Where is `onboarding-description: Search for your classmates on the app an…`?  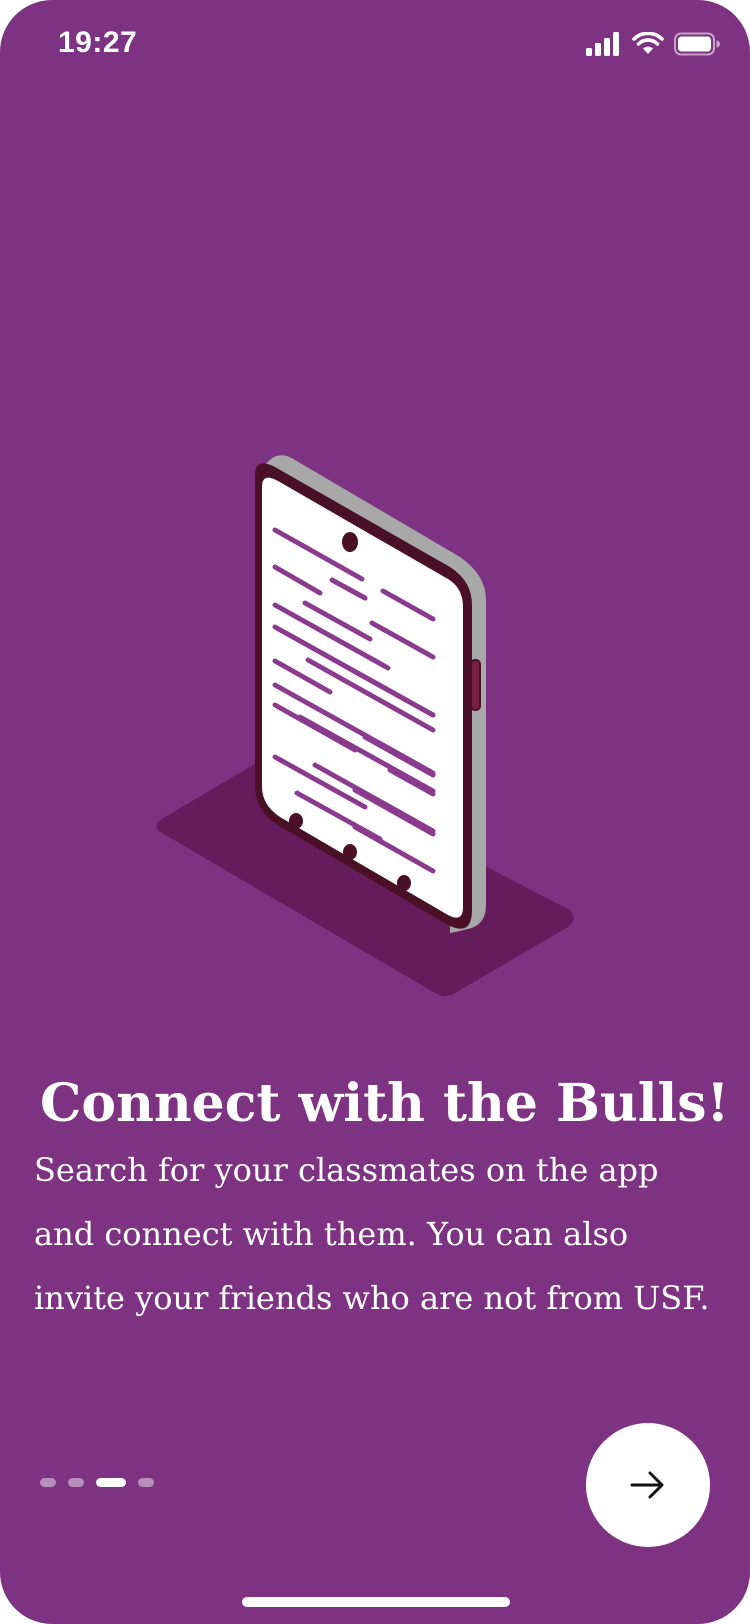 onboarding-description: Search for your classmates on the app an… is located at coordinates (372, 1234).